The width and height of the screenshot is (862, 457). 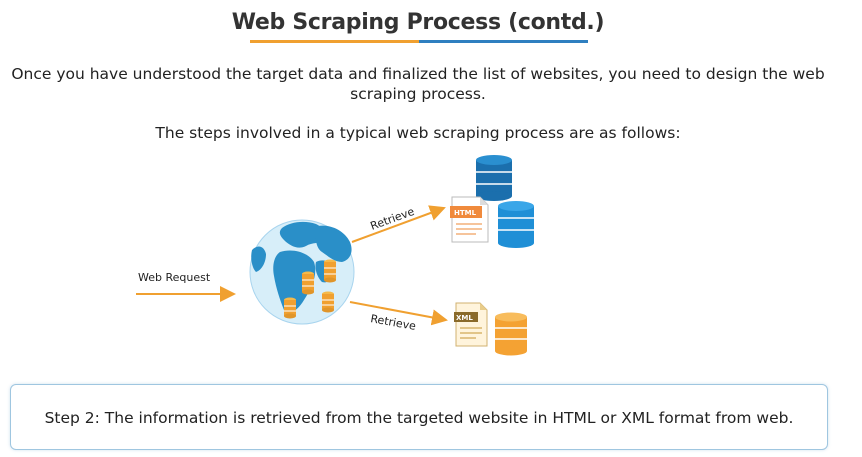 I want to click on globe-icon, so click(x=302, y=272).